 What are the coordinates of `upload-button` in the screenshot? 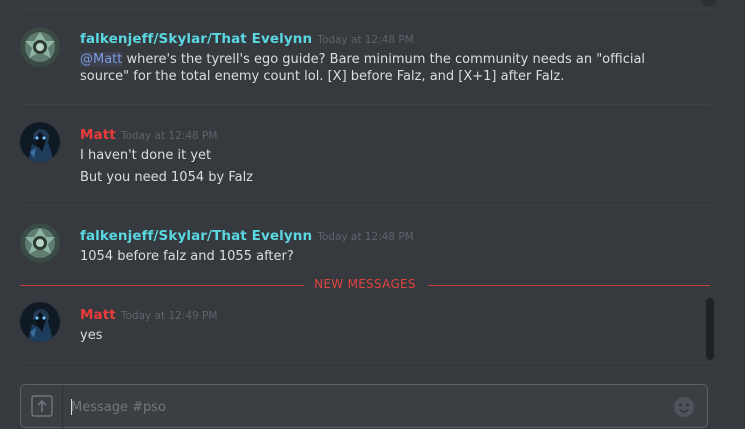 It's located at (42, 407).